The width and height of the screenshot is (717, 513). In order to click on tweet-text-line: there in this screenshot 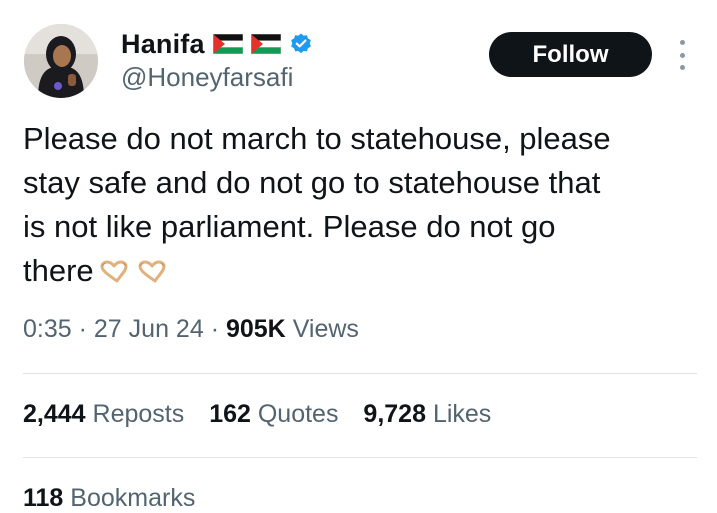, I will do `click(58, 270)`.